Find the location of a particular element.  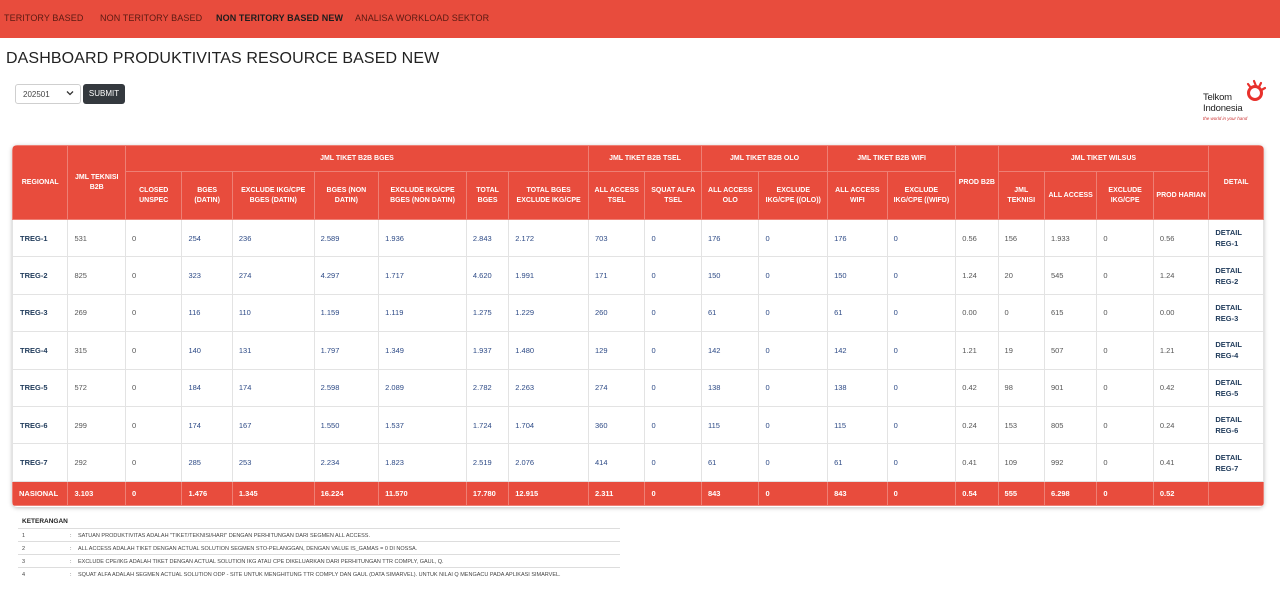

period-select: 202501 is located at coordinates (48, 94).